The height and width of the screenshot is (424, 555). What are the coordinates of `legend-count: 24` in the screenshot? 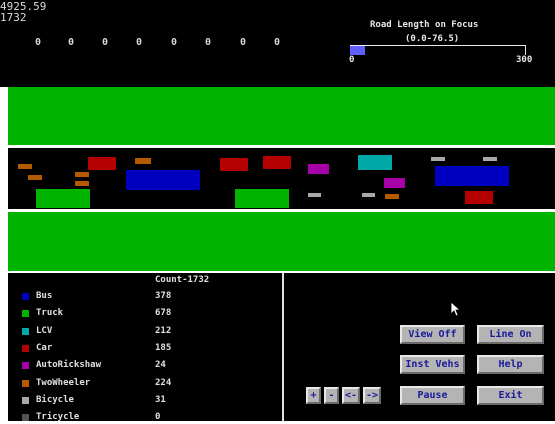 It's located at (160, 365).